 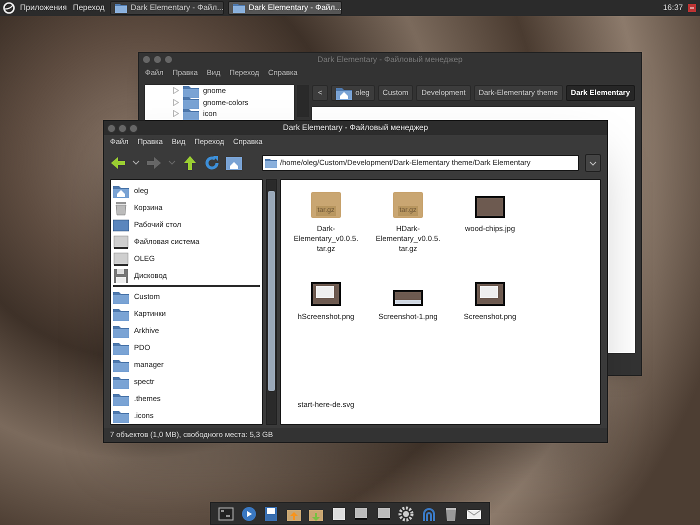 What do you see at coordinates (118, 163) in the screenshot?
I see `back-button` at bounding box center [118, 163].